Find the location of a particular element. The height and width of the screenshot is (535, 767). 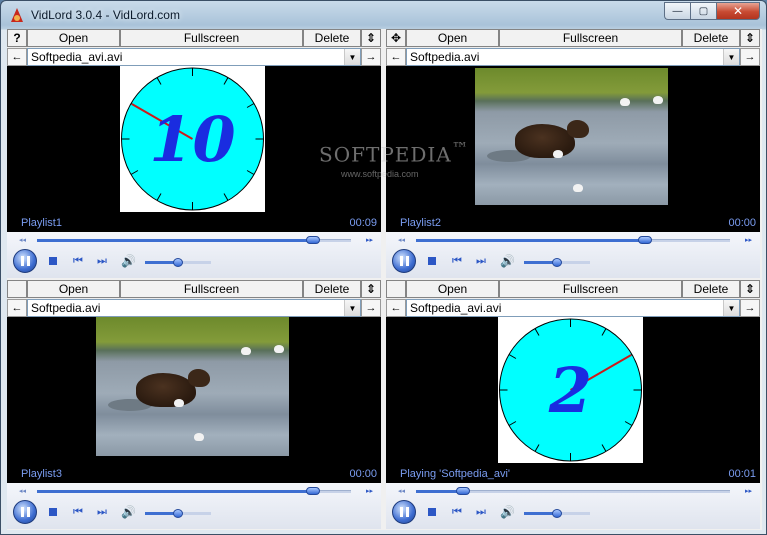

close-button: ✕ is located at coordinates (738, 11).